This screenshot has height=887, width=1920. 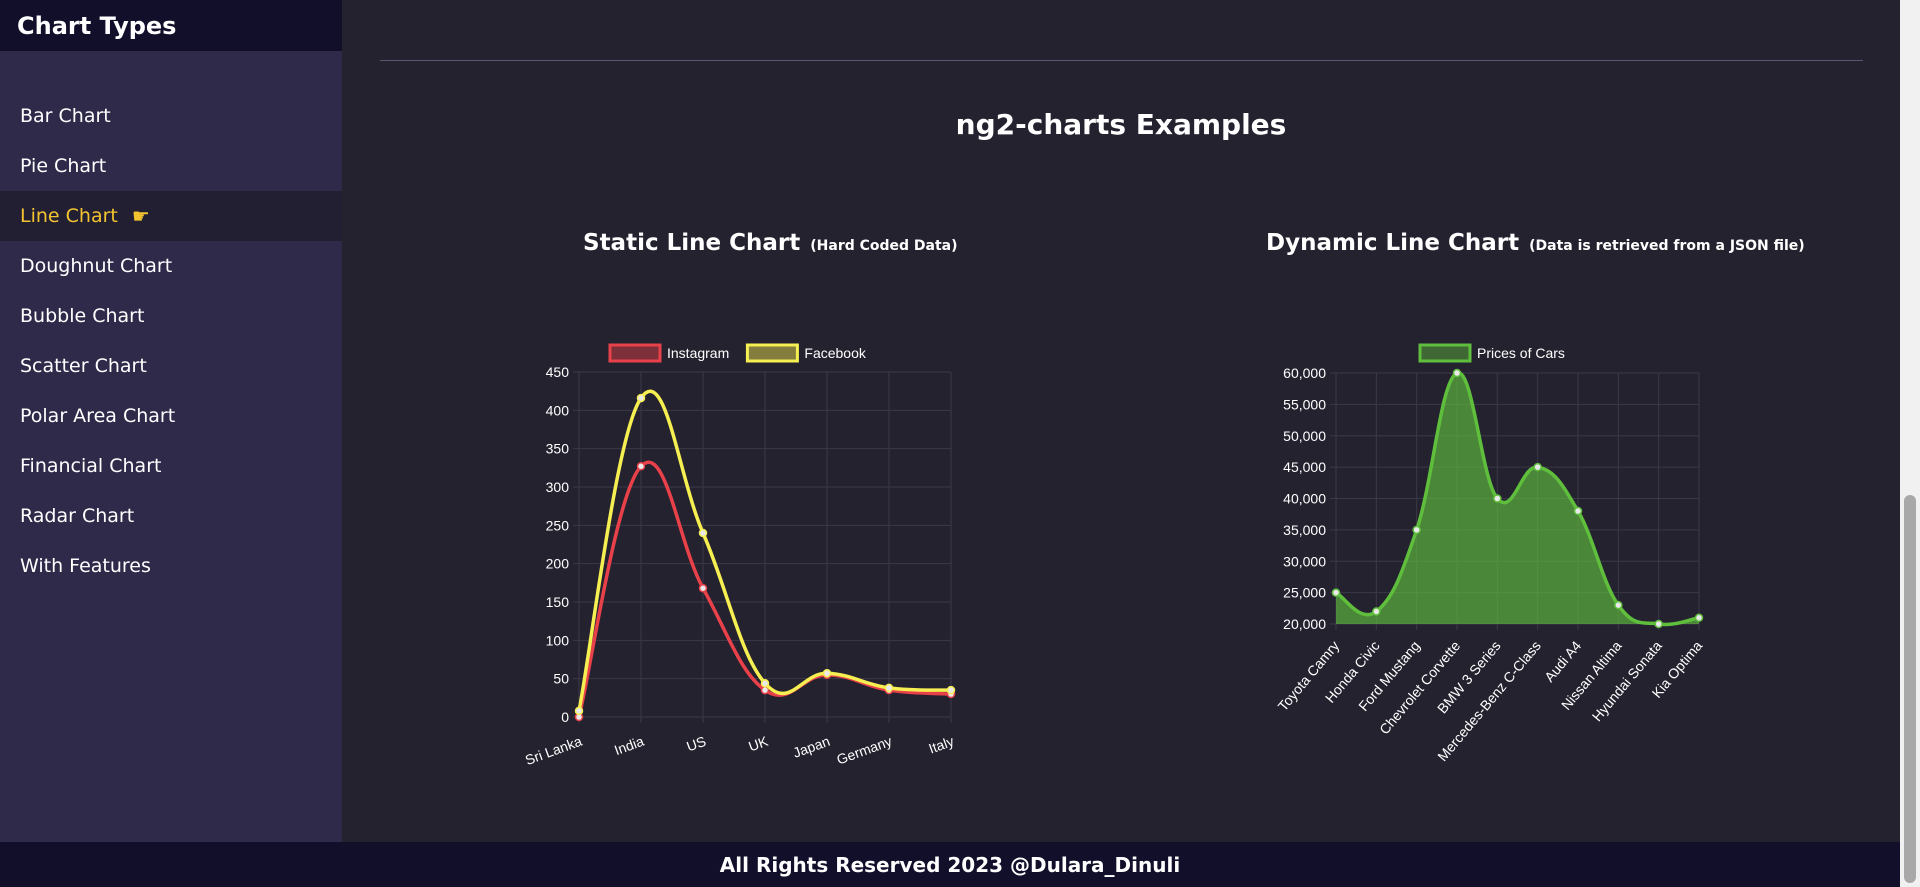 What do you see at coordinates (171, 466) in the screenshot?
I see `sidebar-item-financial-chart: Financial Chart` at bounding box center [171, 466].